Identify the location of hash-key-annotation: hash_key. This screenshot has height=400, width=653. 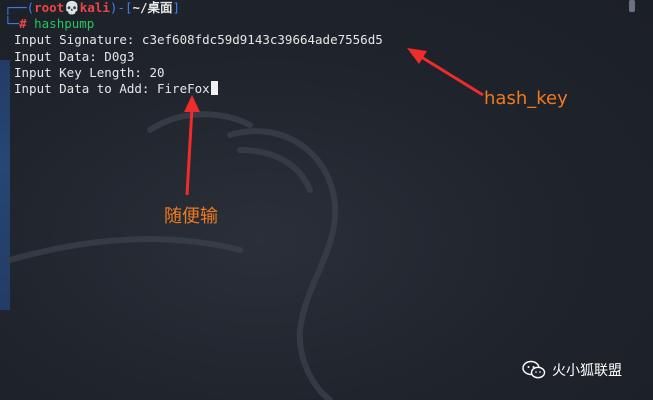
(526, 98).